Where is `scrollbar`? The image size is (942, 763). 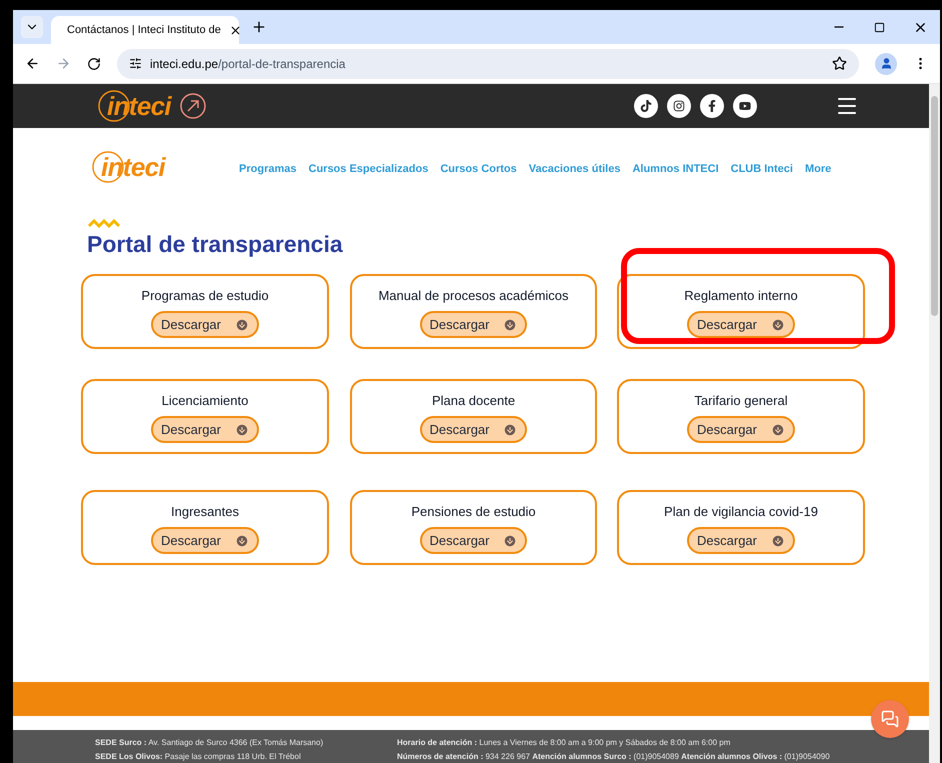
scrollbar is located at coordinates (934, 423).